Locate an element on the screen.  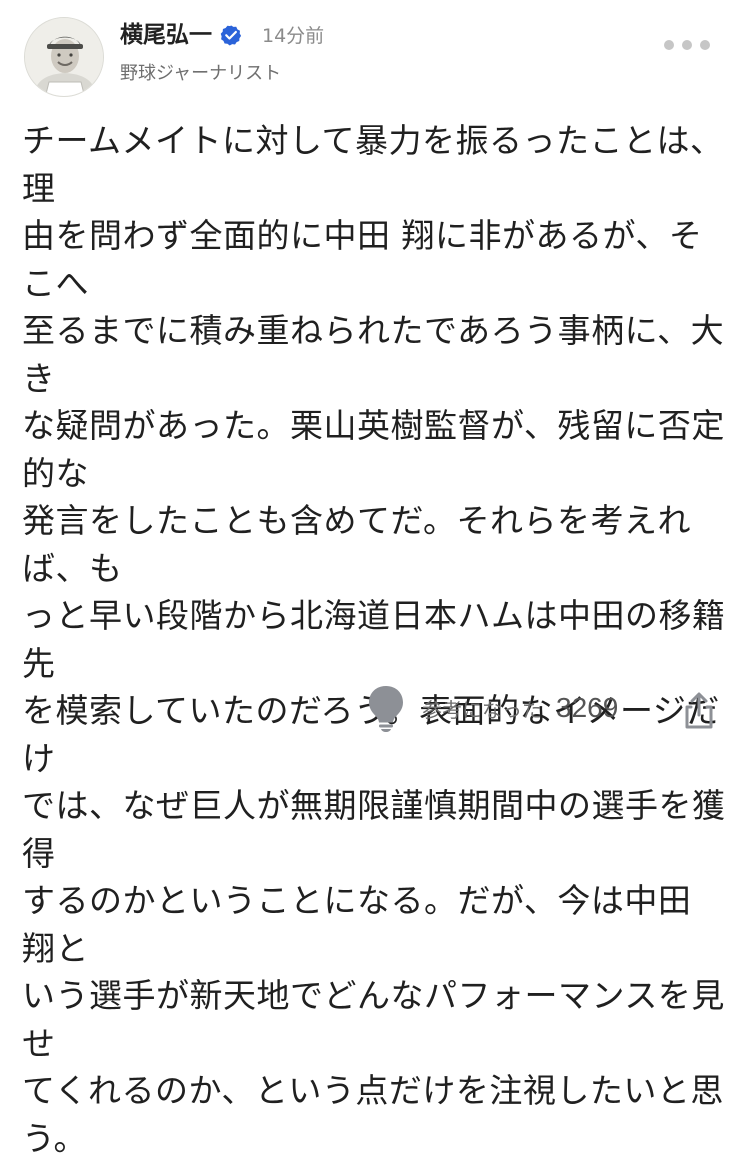
comment-timestamp: 14分前 is located at coordinates (293, 36).